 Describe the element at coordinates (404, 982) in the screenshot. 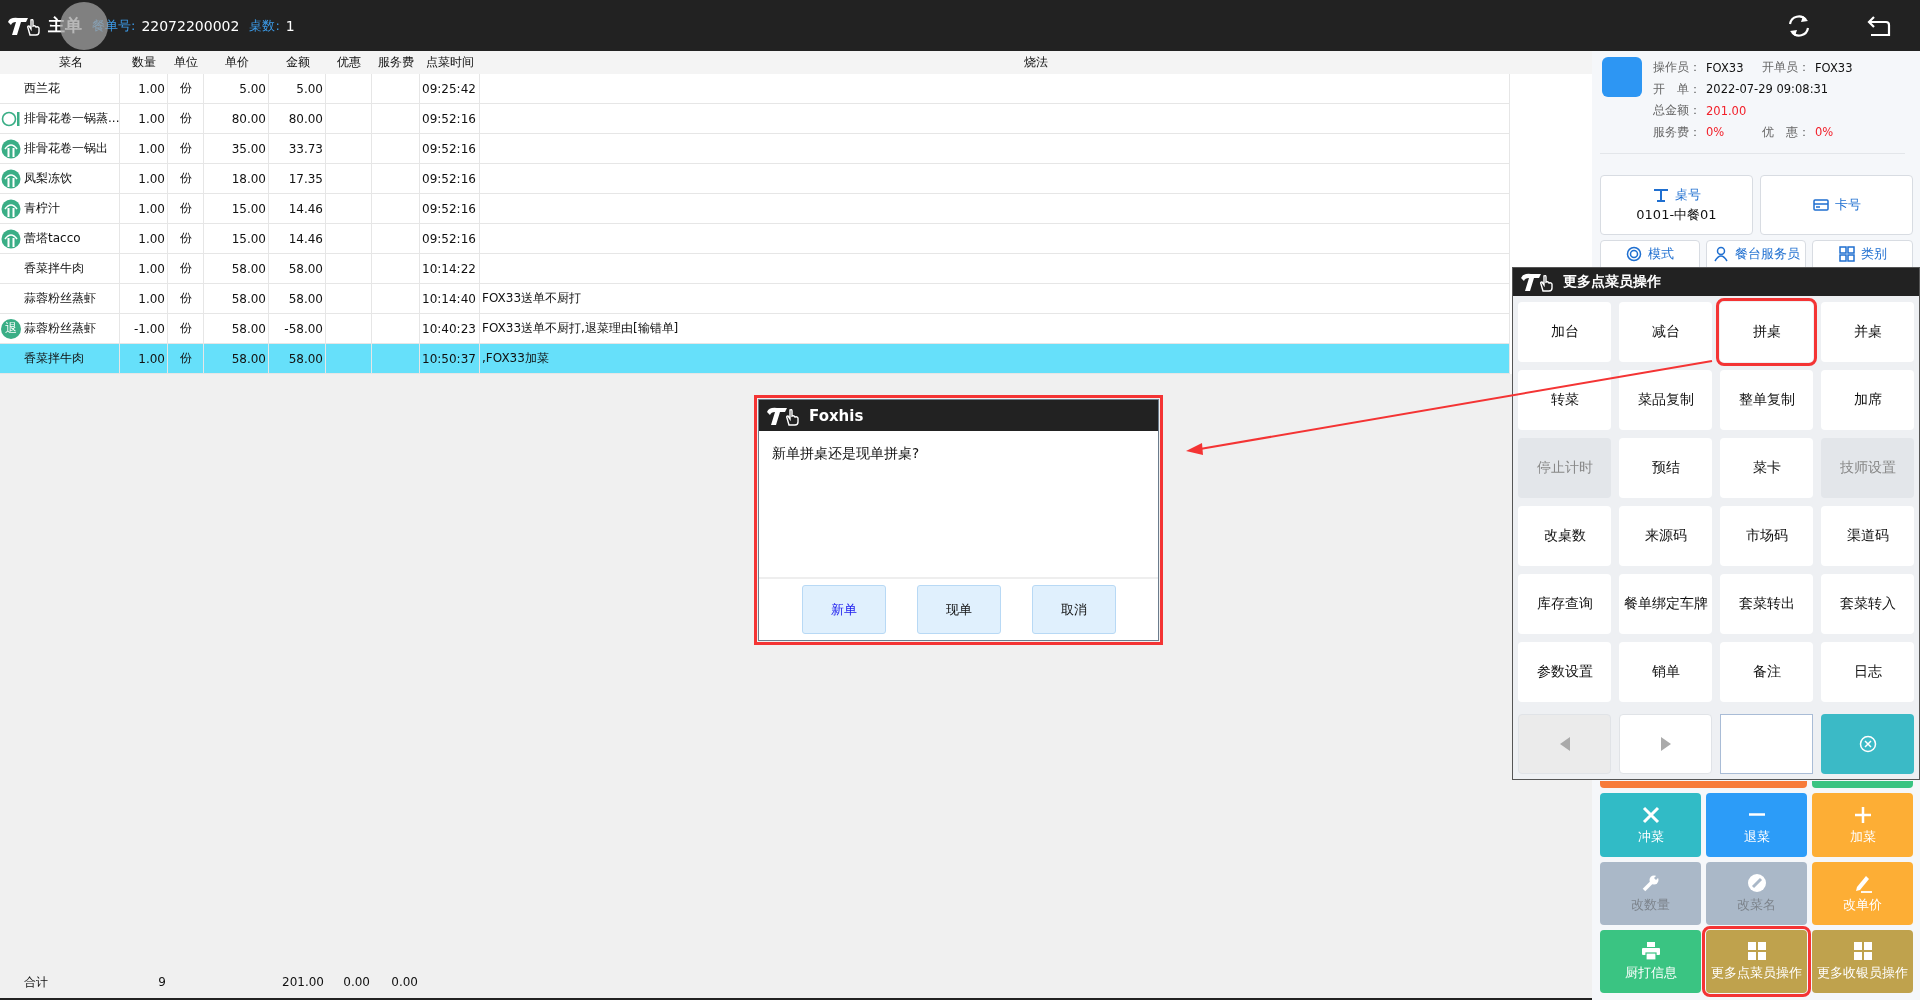

I see `total-service-fee: 0.00` at that location.